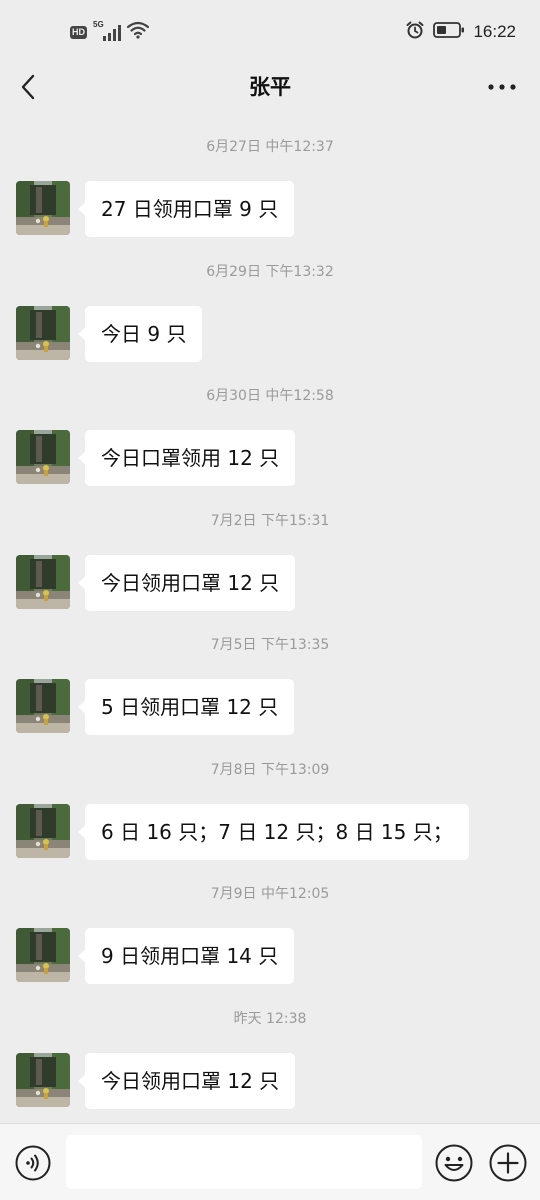  What do you see at coordinates (138, 32) in the screenshot?
I see `wifi-icon` at bounding box center [138, 32].